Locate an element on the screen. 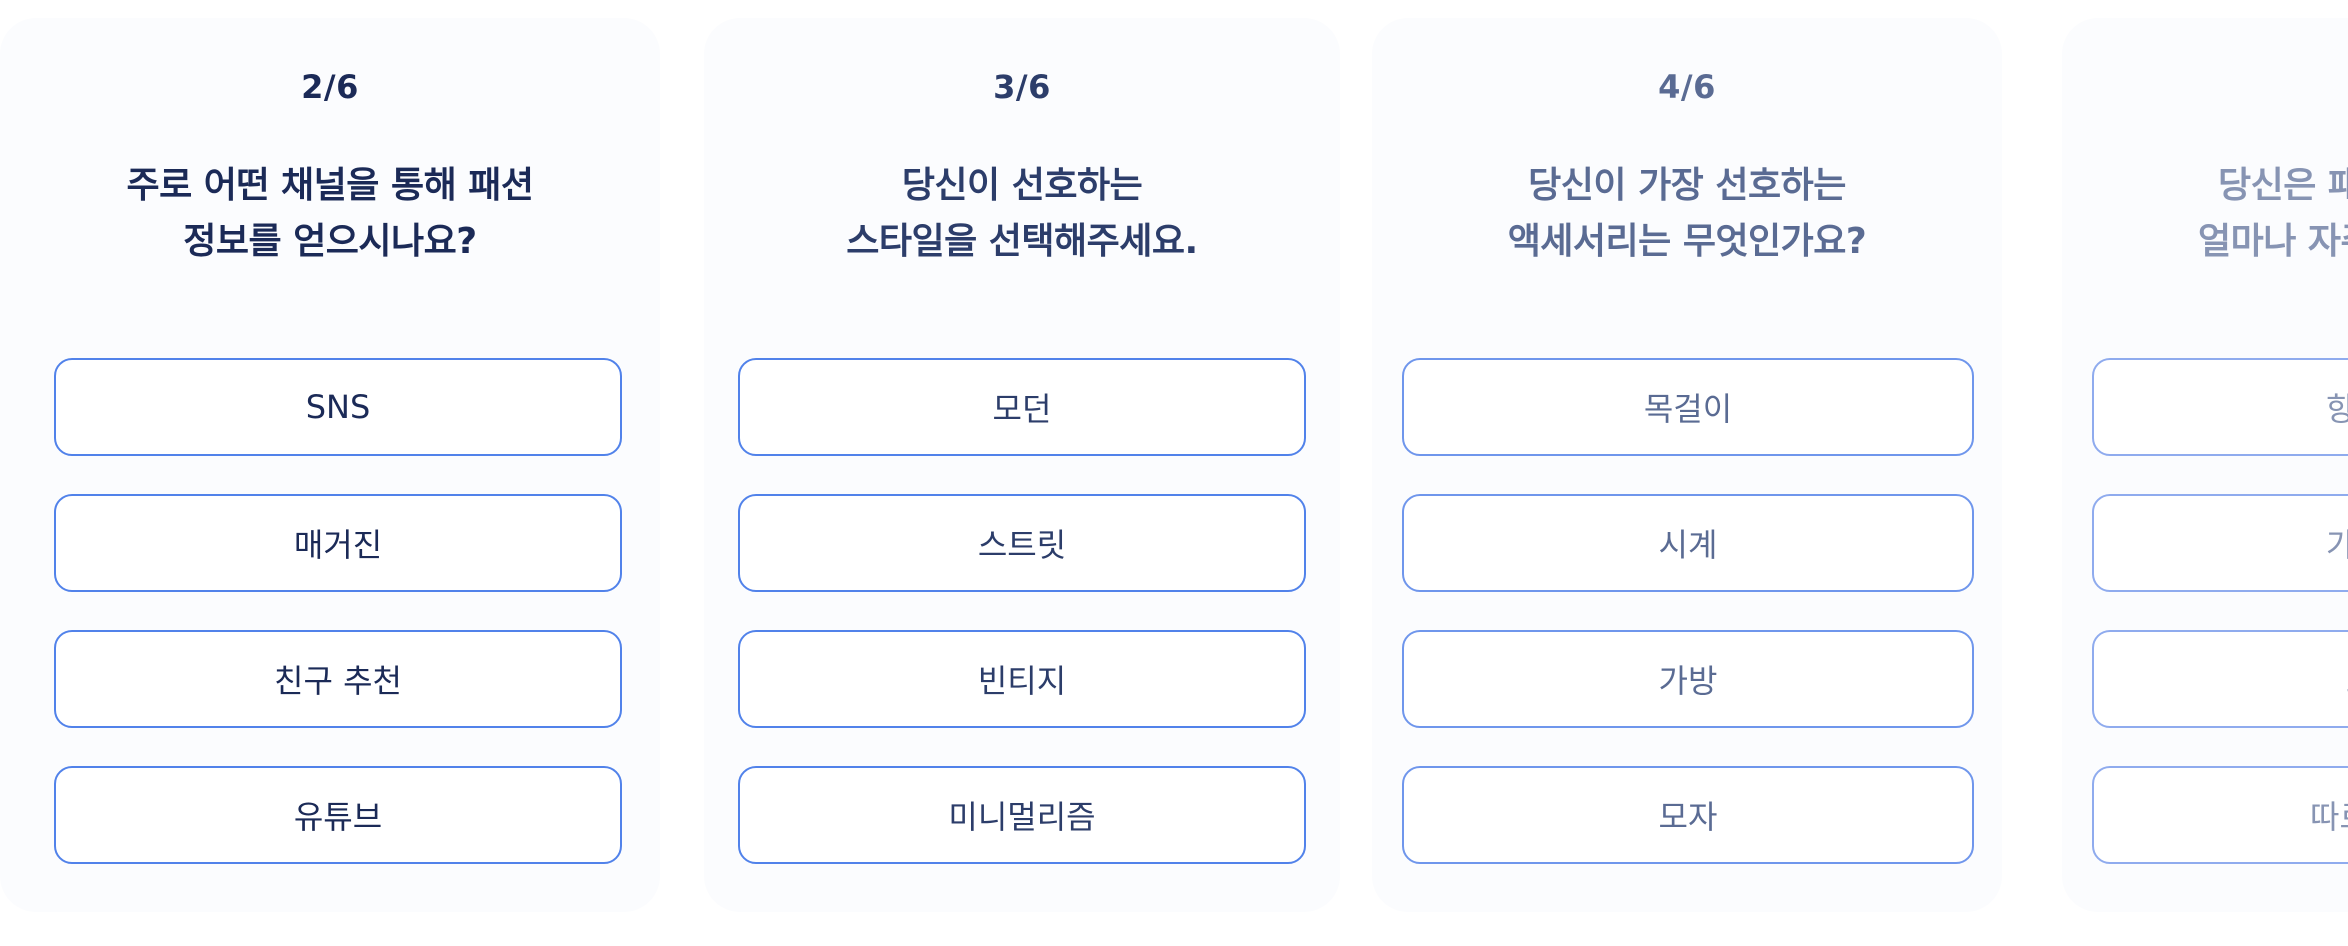  option-button-bag: 가방 is located at coordinates (1688, 679).